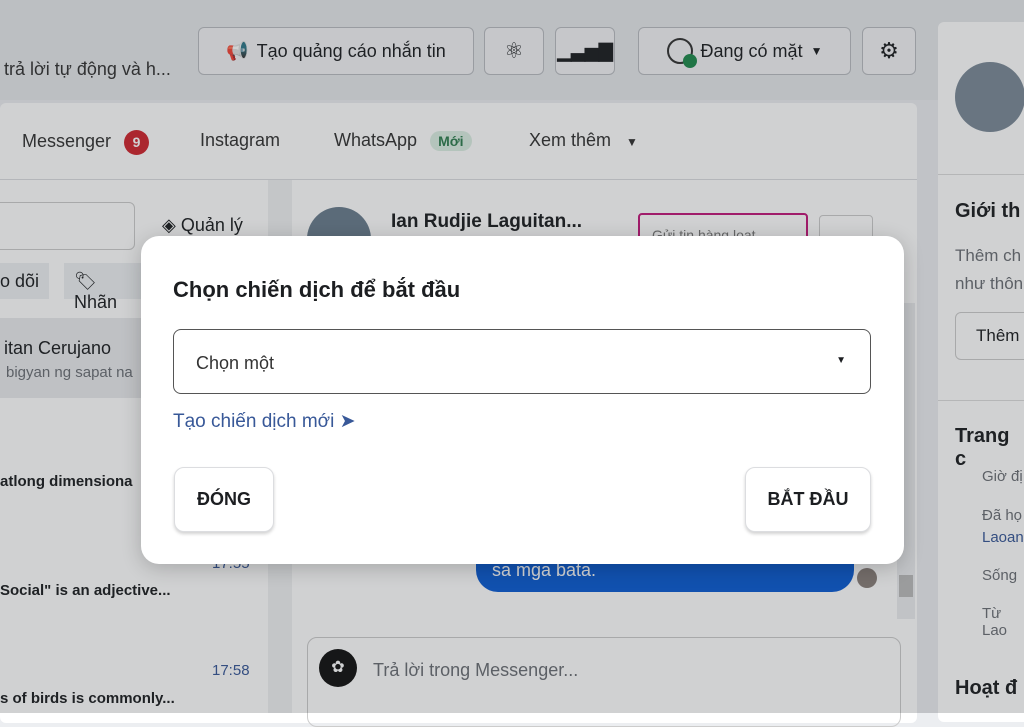  What do you see at coordinates (224, 499) in the screenshot?
I see `close-button: ĐÓNG` at bounding box center [224, 499].